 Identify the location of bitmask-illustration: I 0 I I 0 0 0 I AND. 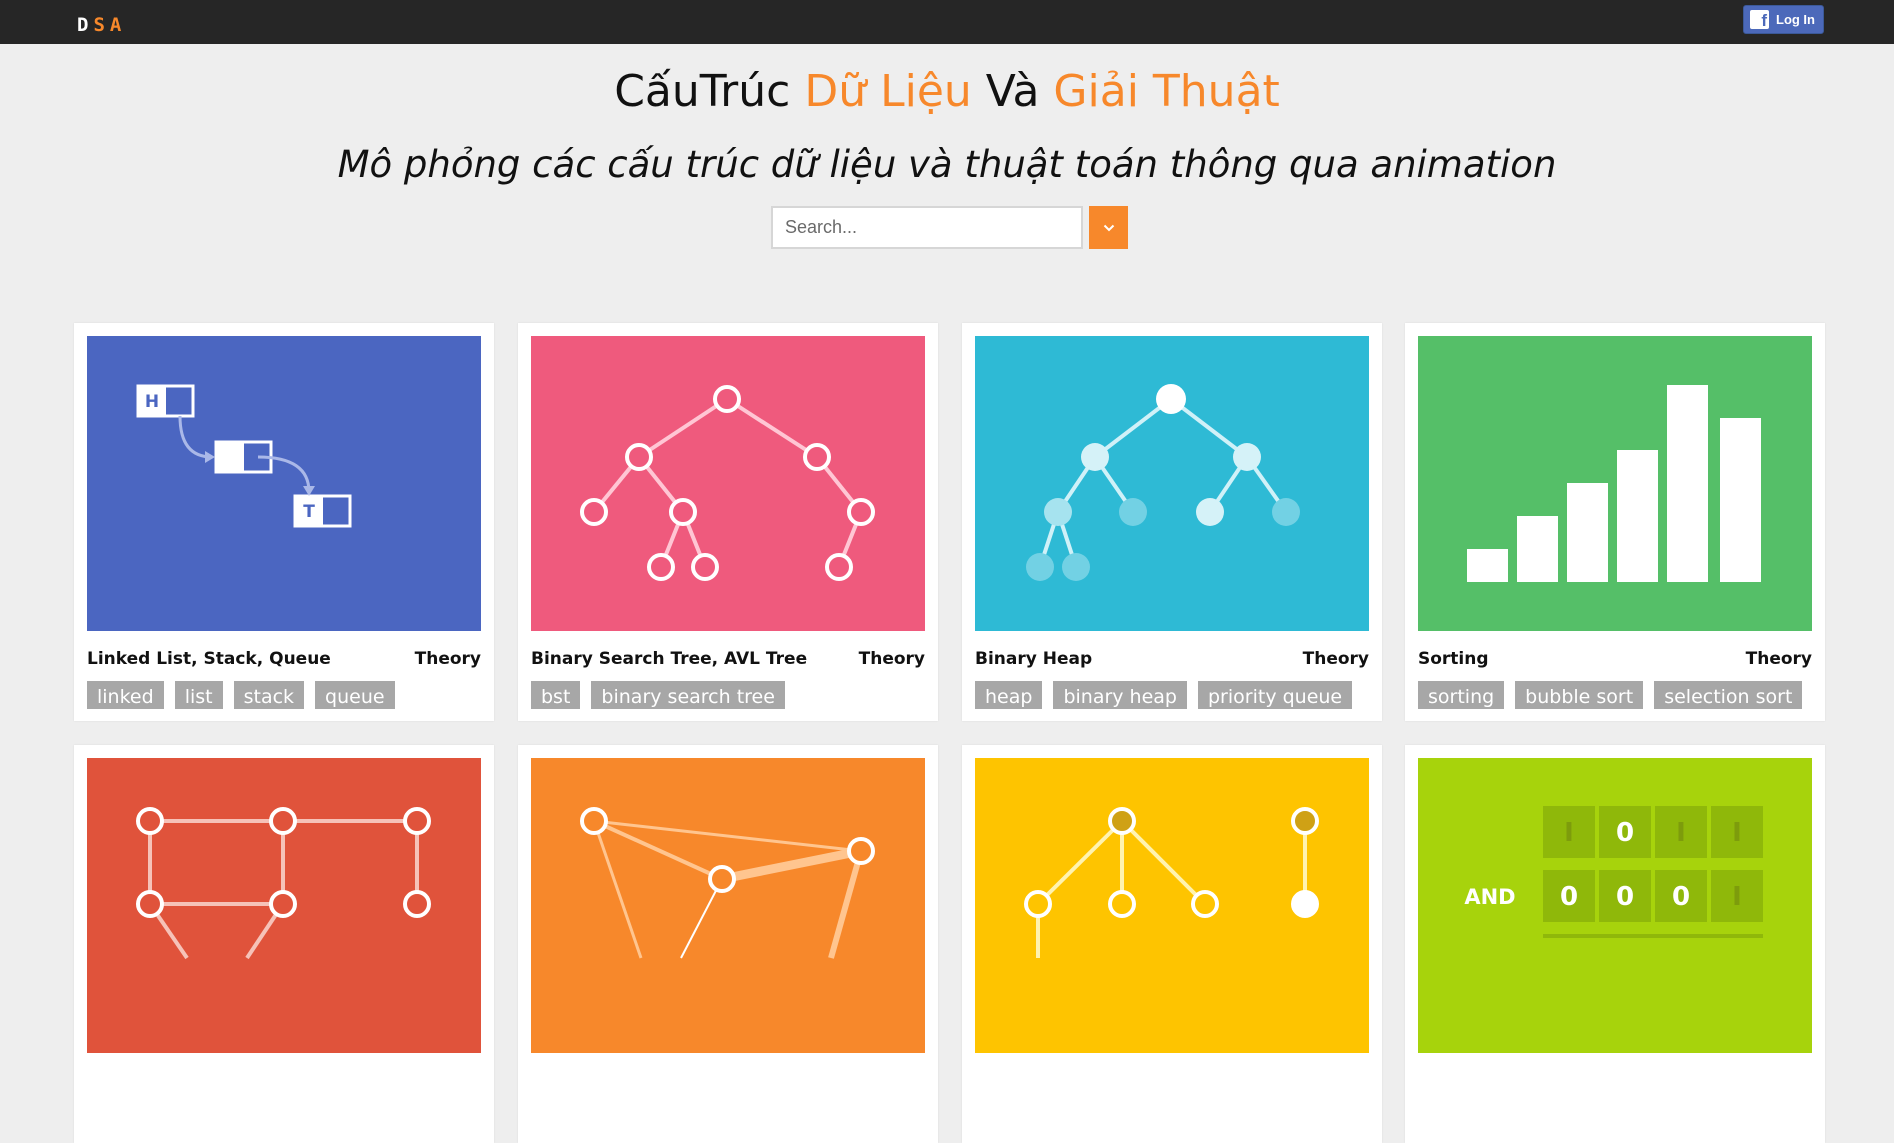
(1613, 872).